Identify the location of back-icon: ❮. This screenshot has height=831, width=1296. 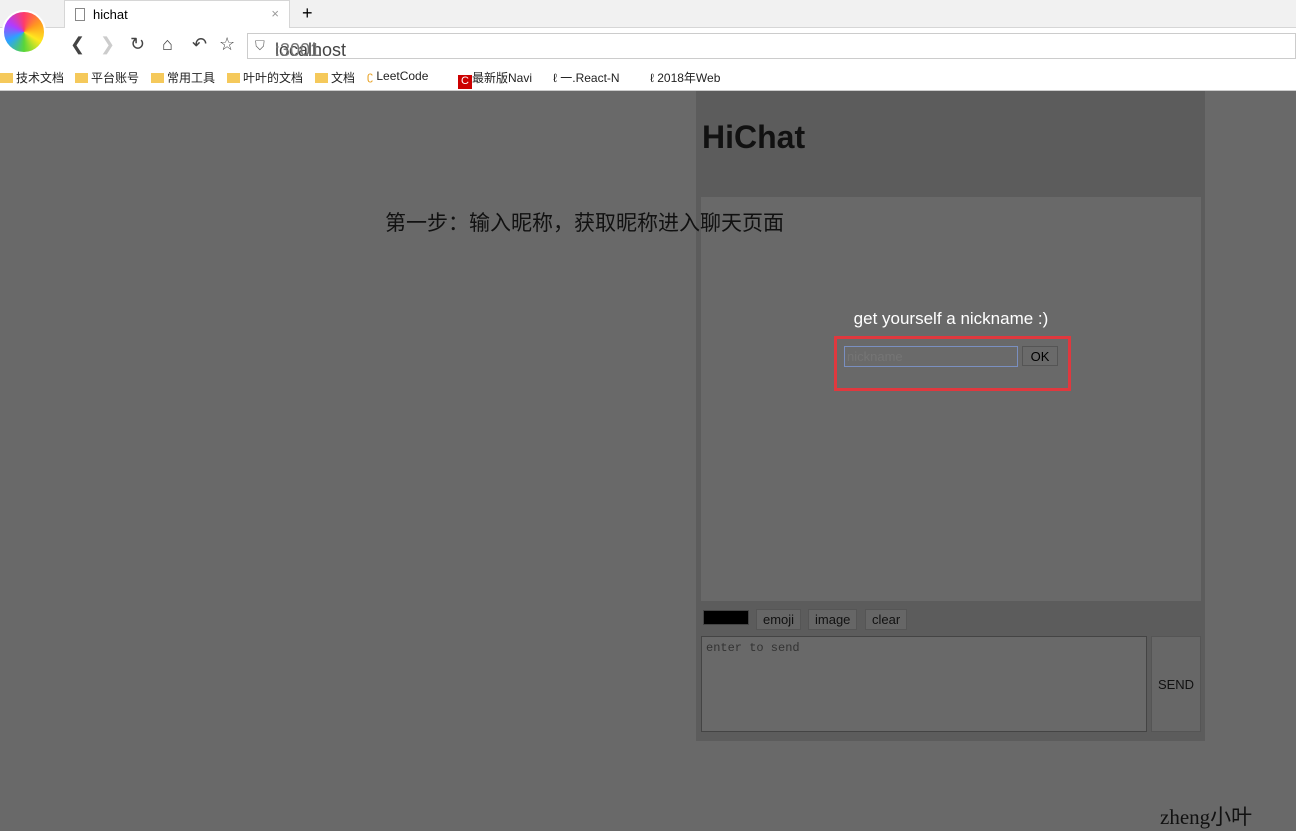
(77, 44).